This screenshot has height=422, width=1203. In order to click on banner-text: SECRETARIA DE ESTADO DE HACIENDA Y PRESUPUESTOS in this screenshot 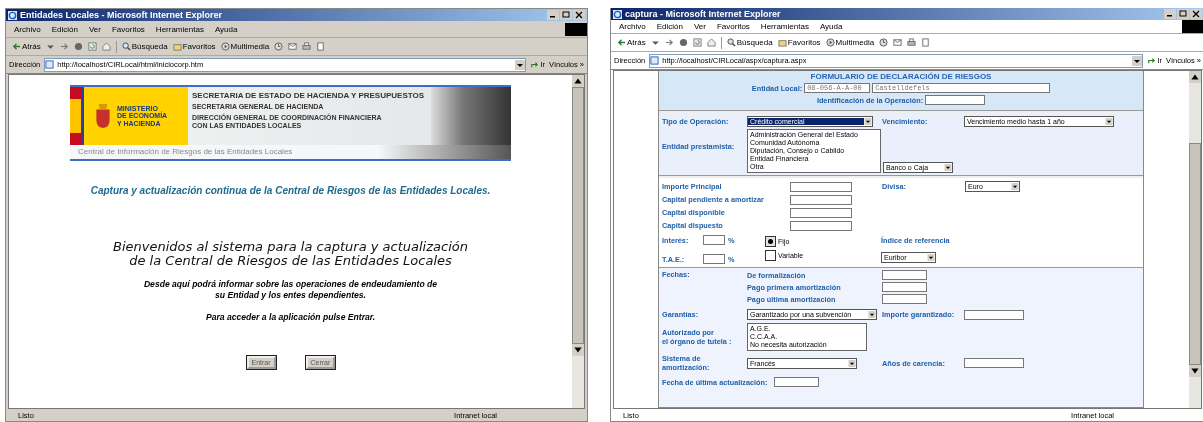, I will do `click(309, 96)`.